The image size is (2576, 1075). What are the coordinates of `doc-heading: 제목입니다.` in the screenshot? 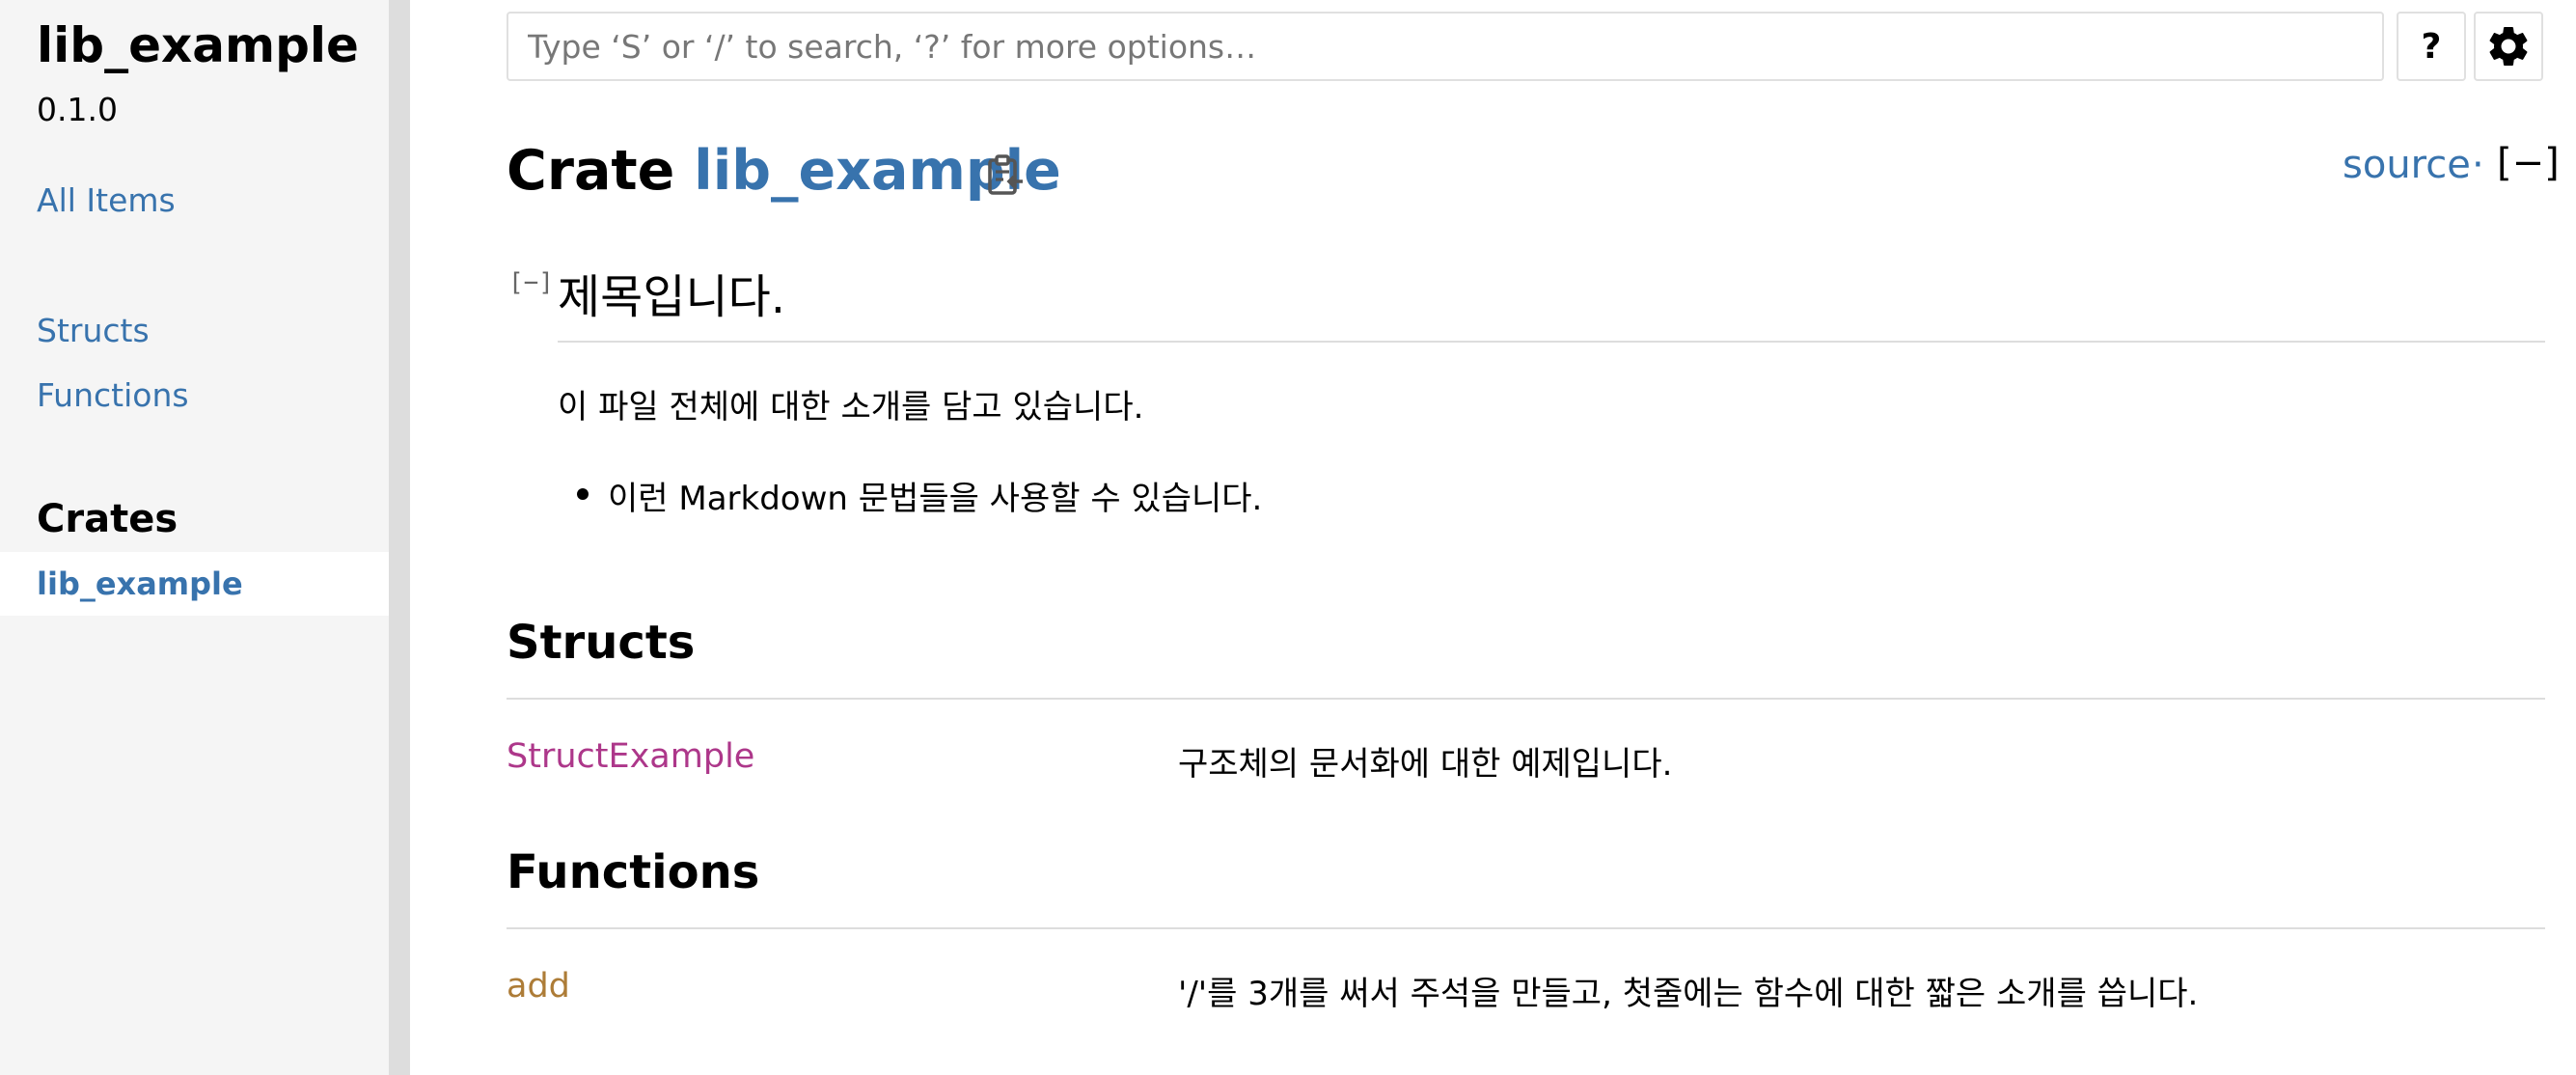 It's located at (672, 297).